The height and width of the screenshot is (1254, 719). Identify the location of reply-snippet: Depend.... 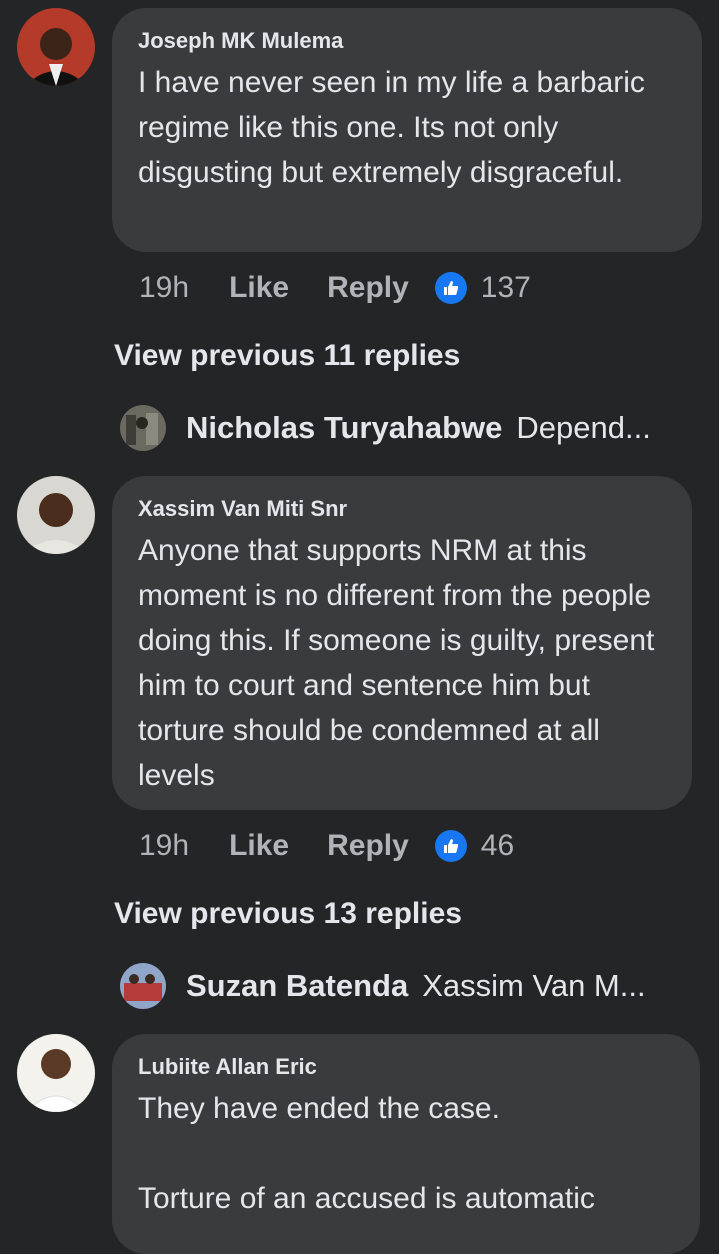
(583, 427).